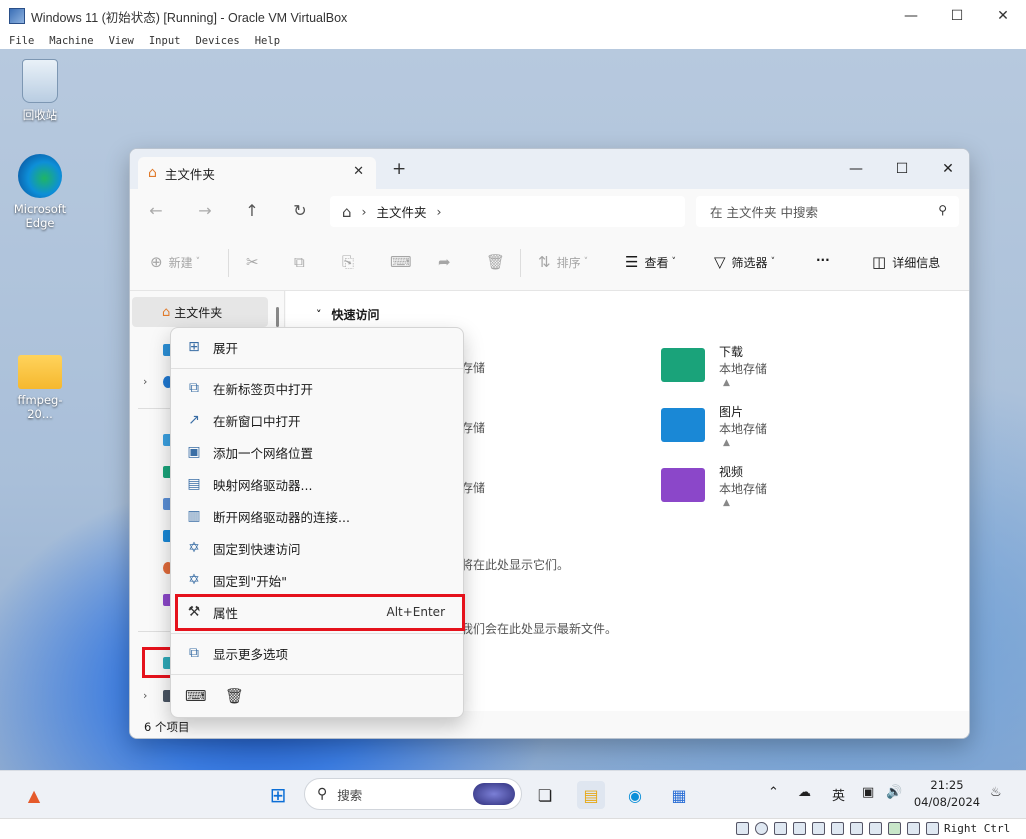 This screenshot has height=839, width=1026. I want to click on view-button: ☰ 查看 ˅, so click(650, 262).